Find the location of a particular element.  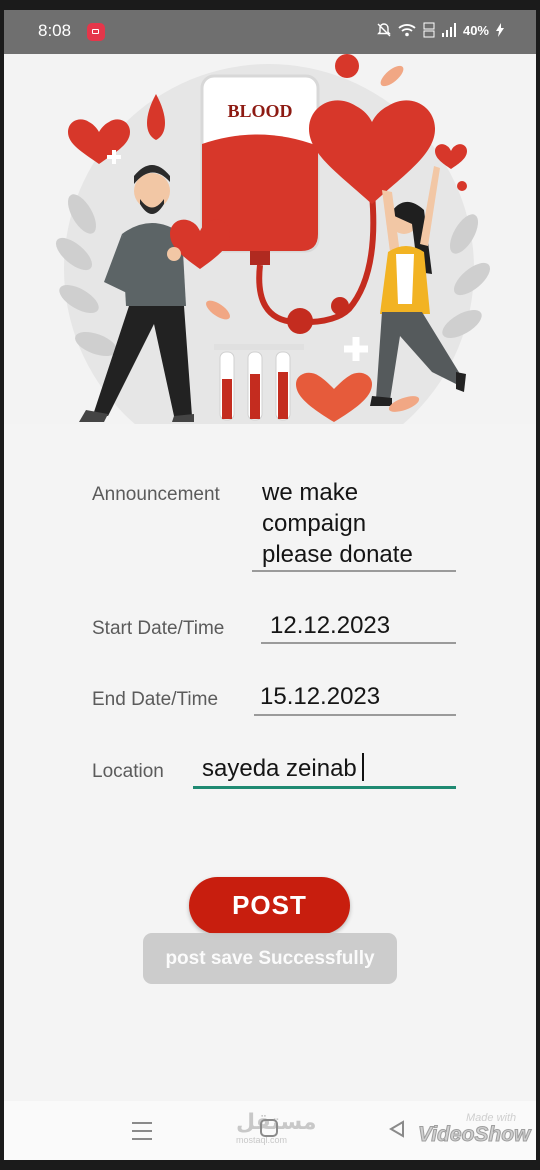

start-date-field: 12.12.2023 is located at coordinates (358, 627).